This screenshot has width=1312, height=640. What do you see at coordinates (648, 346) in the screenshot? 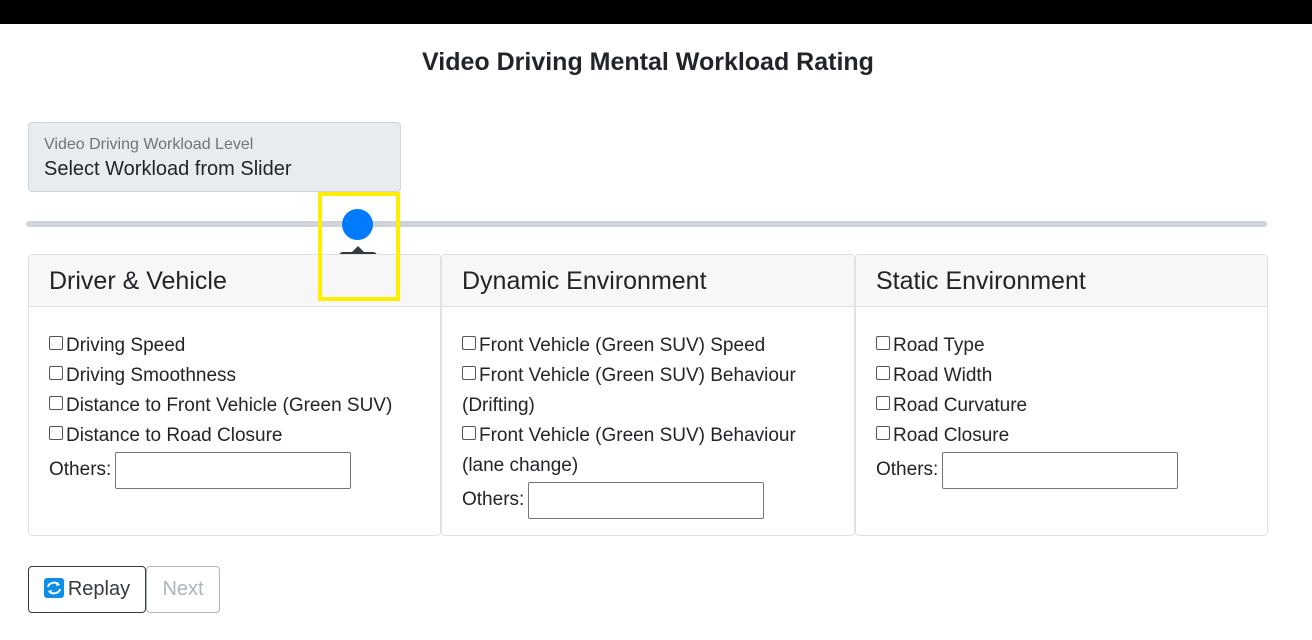
I see `option-front-vehicle-speed: Front Vehicle (Green SUV) Speed` at bounding box center [648, 346].